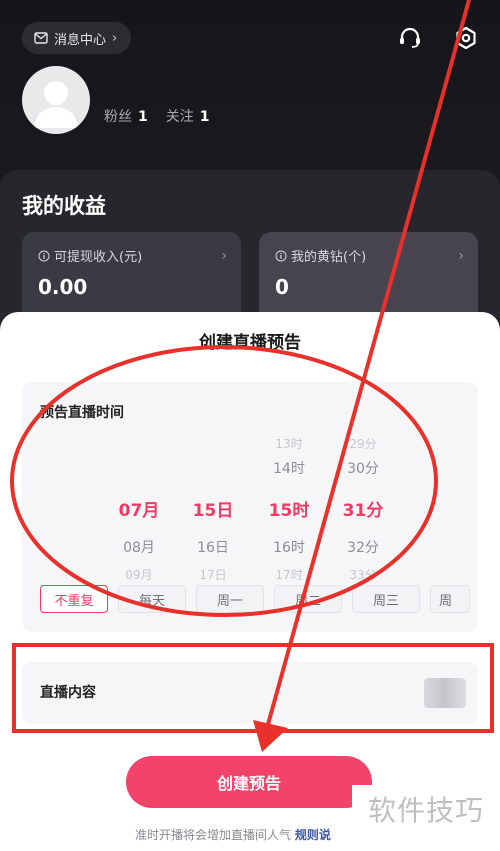  Describe the element at coordinates (80, 40) in the screenshot. I see `message-center-label: 消息中心` at that location.